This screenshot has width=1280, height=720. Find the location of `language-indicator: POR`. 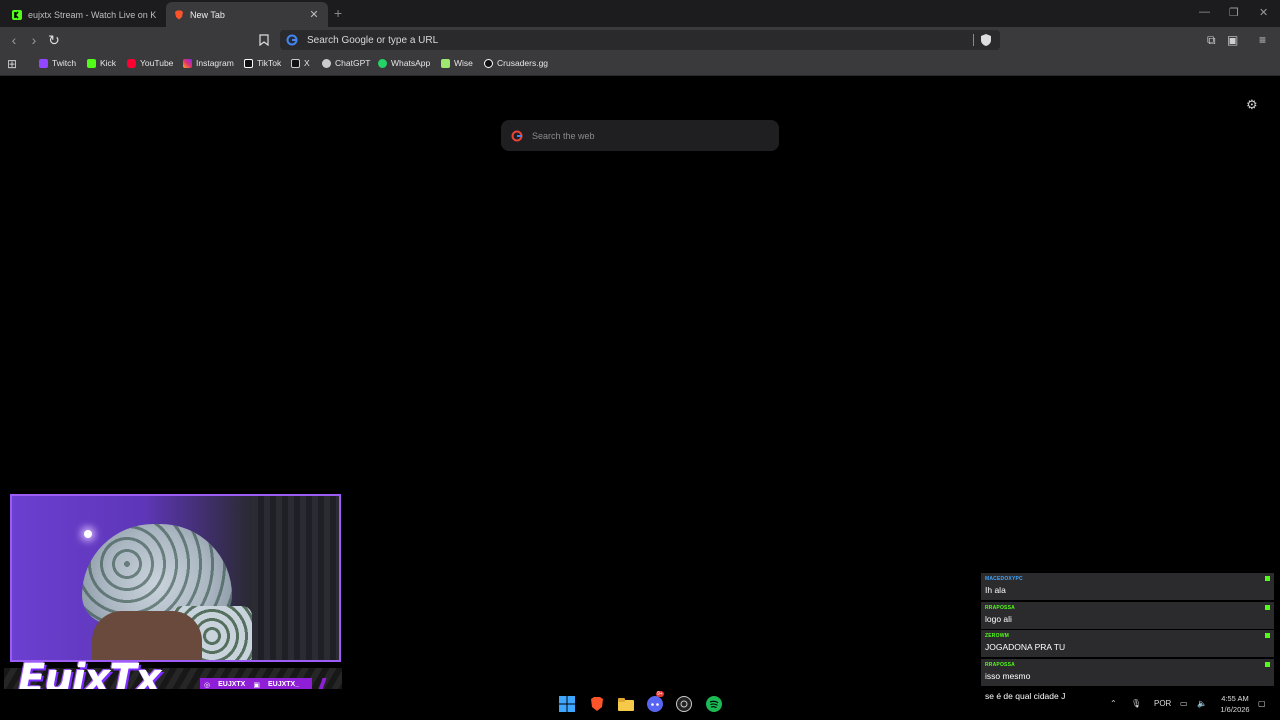

language-indicator: POR is located at coordinates (1162, 703).